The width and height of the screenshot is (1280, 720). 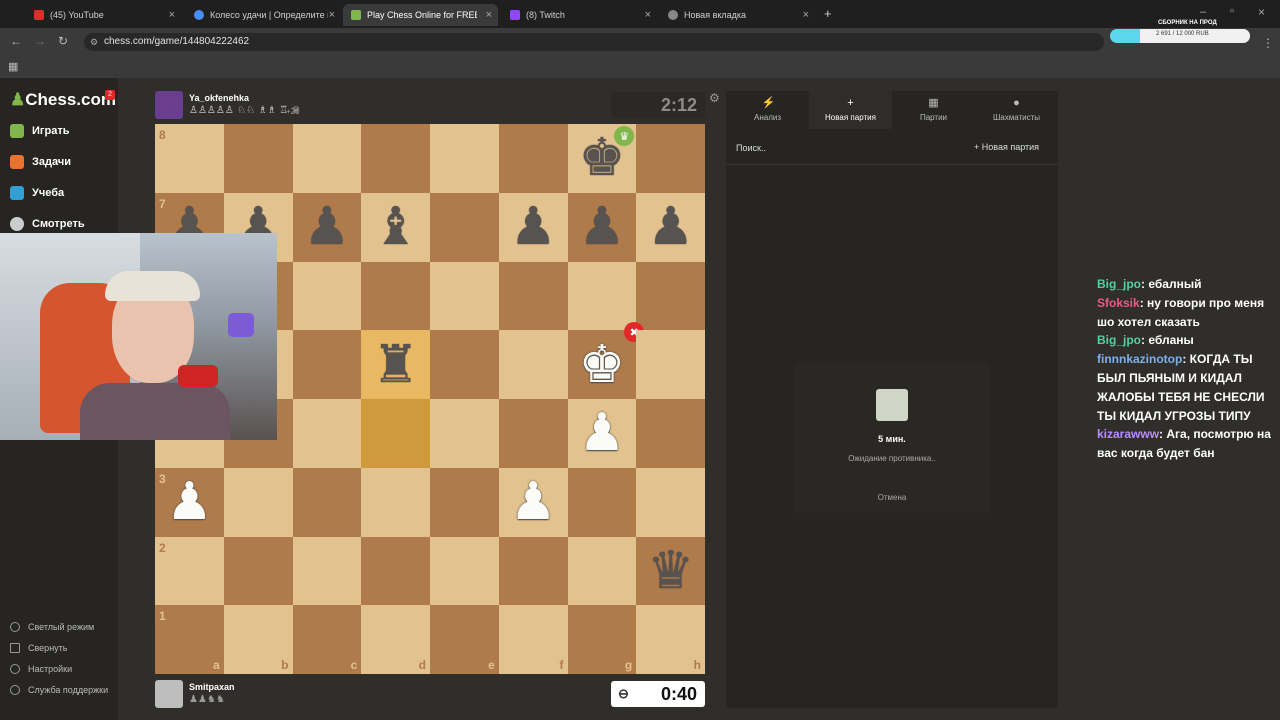 I want to click on square-b3, so click(x=258, y=502).